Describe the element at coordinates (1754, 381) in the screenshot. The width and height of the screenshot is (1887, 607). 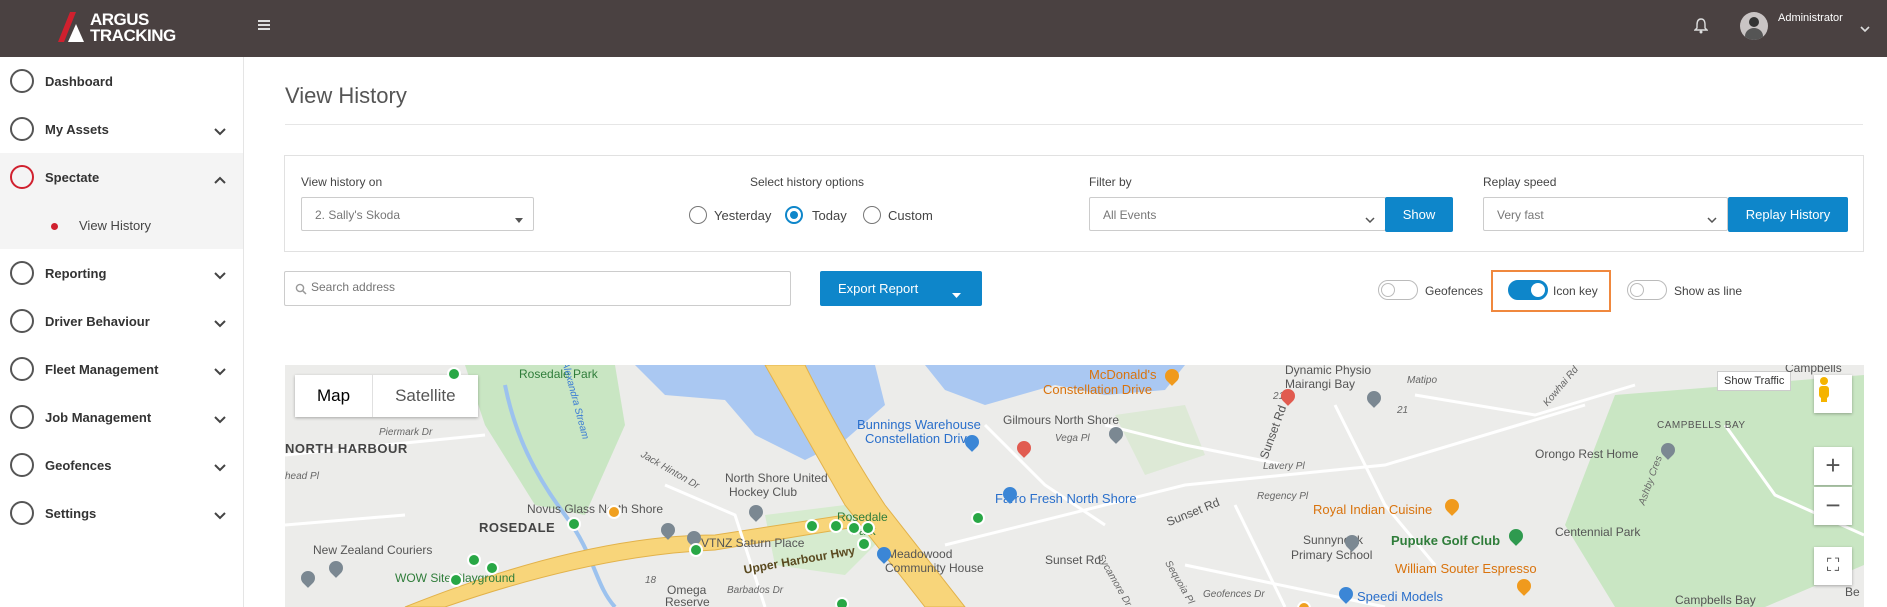
I see `show-traffic-button: Show Traffic` at that location.